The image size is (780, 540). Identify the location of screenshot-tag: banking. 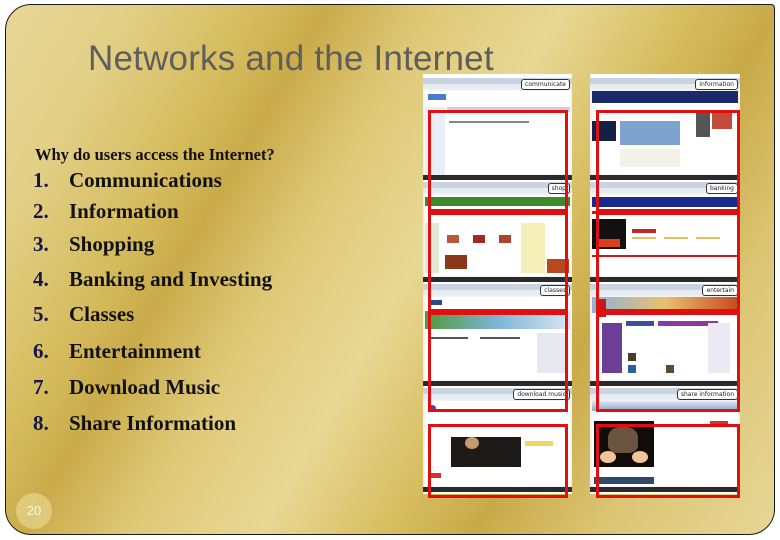
(721, 188).